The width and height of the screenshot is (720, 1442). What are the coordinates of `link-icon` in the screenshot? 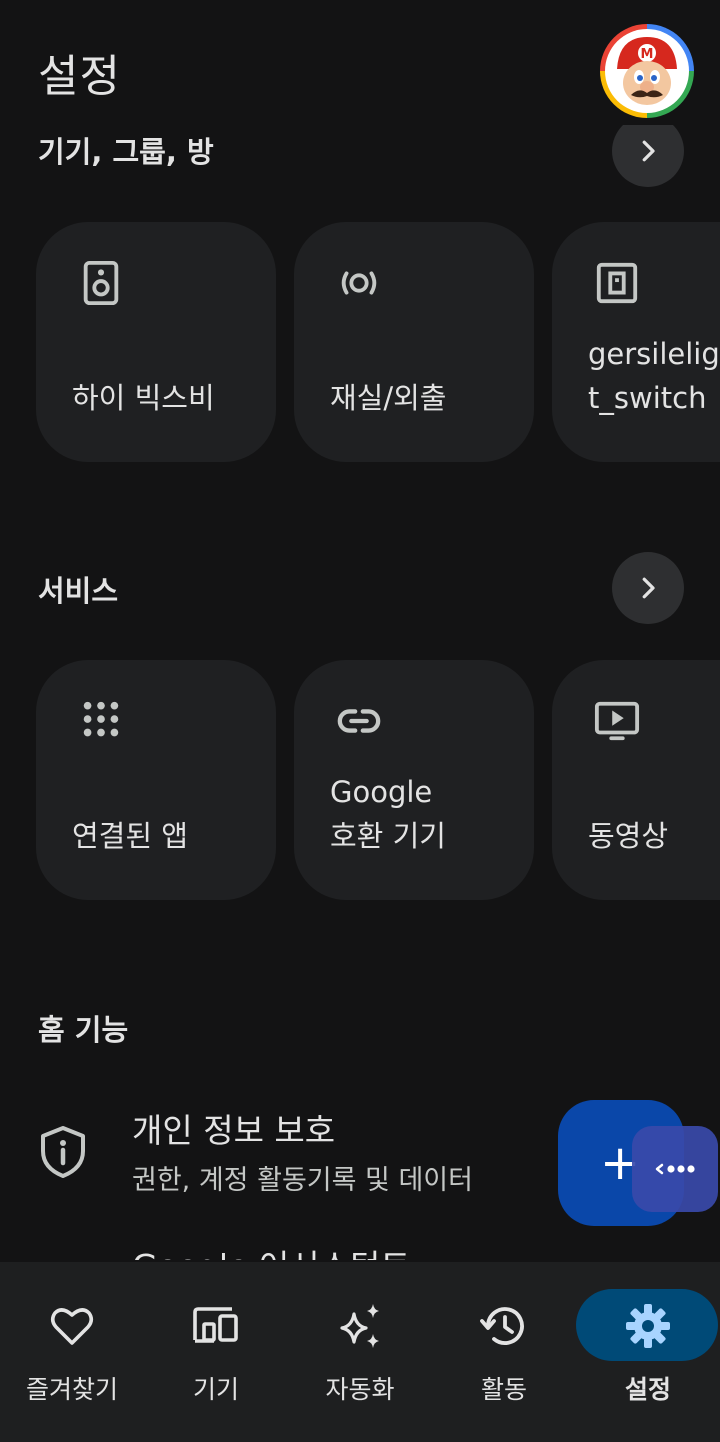 It's located at (359, 721).